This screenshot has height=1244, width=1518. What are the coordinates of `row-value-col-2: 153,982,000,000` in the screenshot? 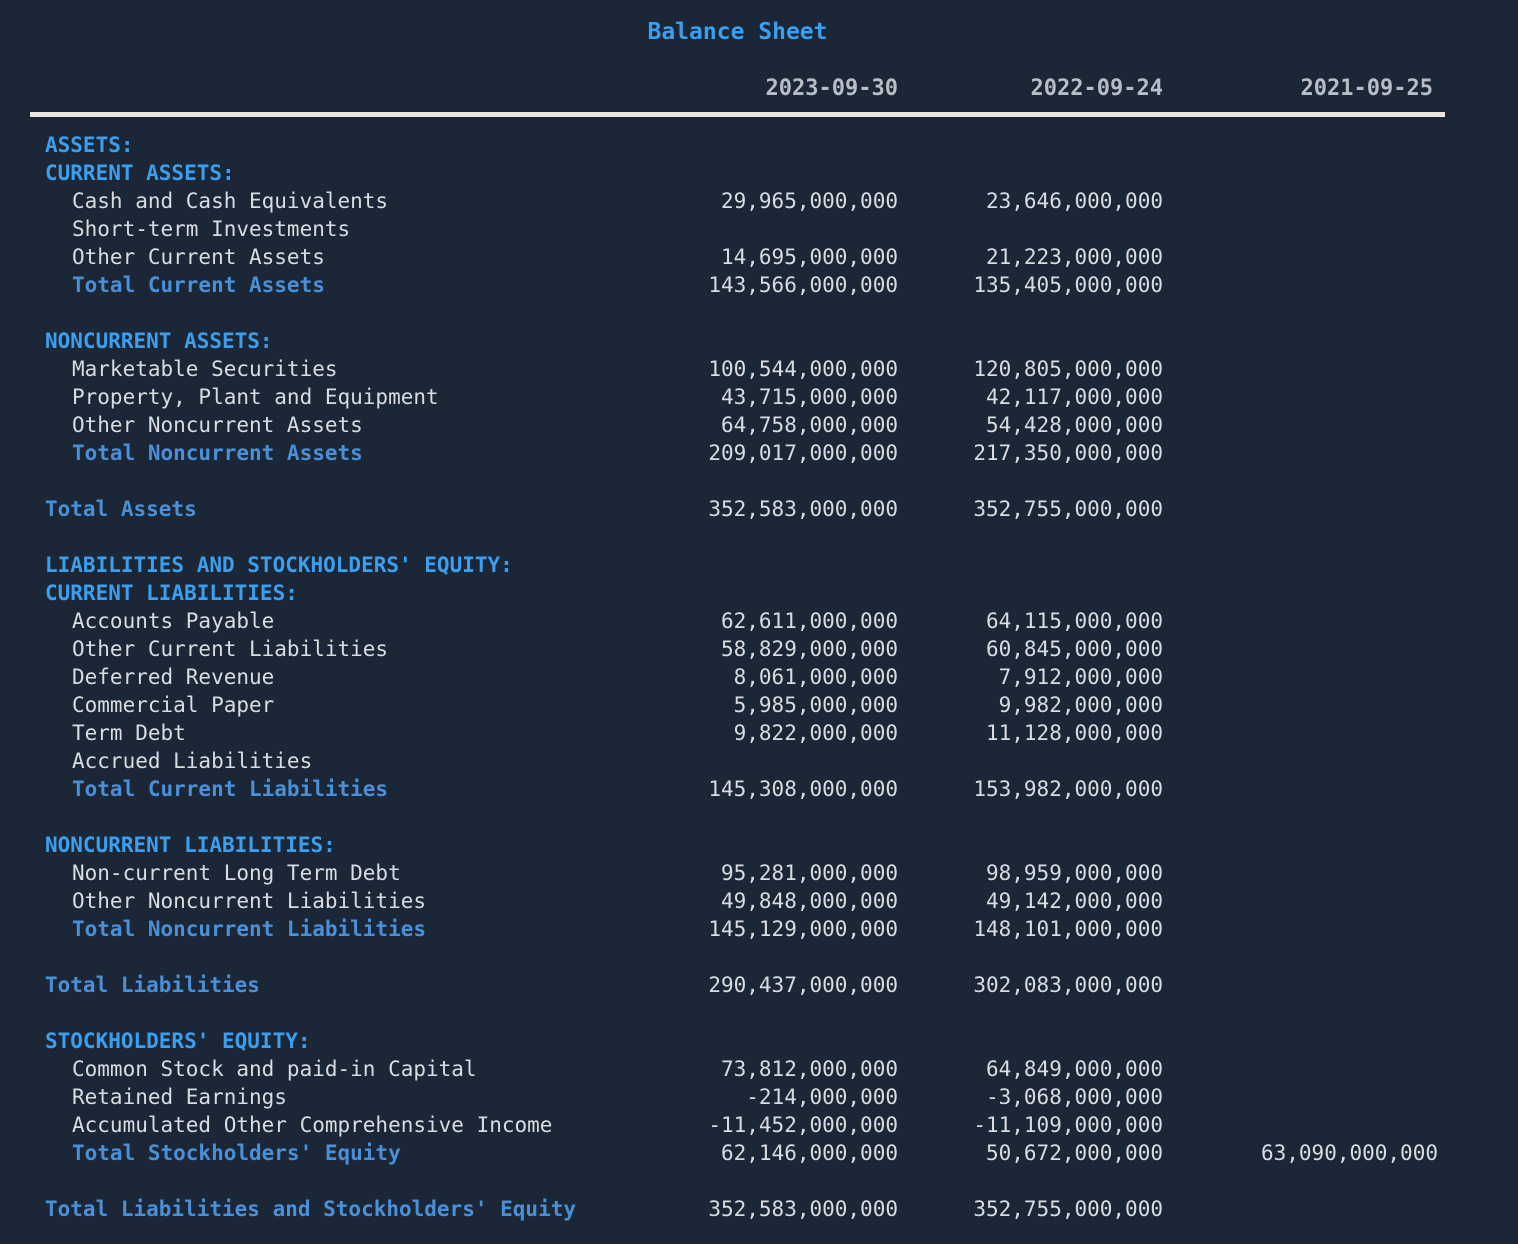 It's located at (1068, 789).